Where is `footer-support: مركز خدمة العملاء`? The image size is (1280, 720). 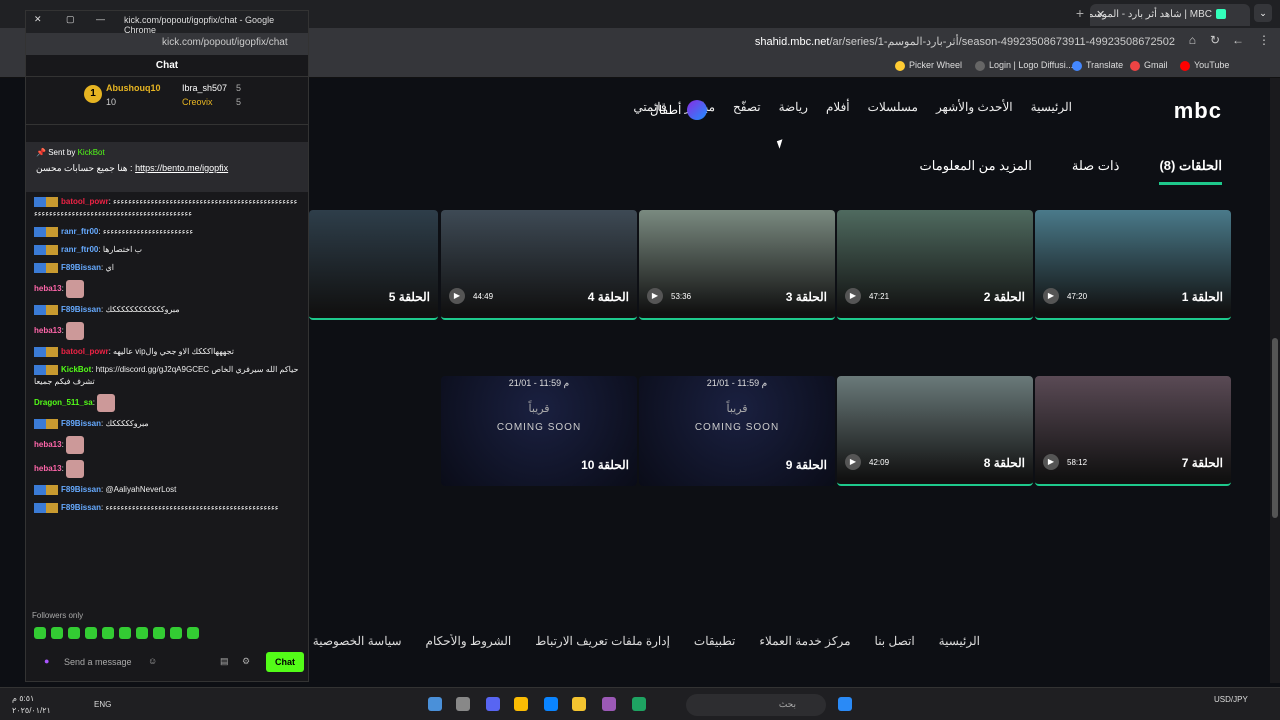 footer-support: مركز خدمة العملاء is located at coordinates (804, 641).